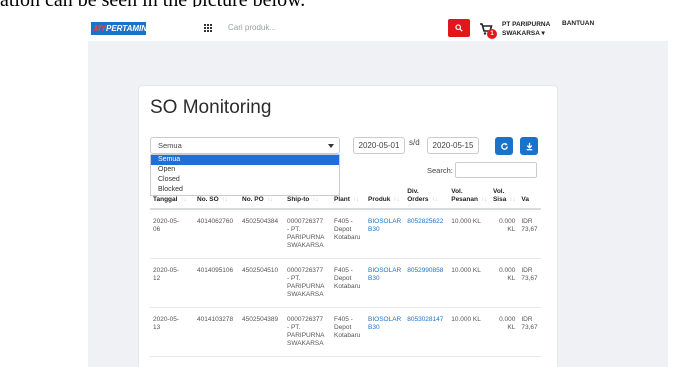 This screenshot has width=677, height=367. I want to click on date-from-input: 2020-05-01, so click(379, 145).